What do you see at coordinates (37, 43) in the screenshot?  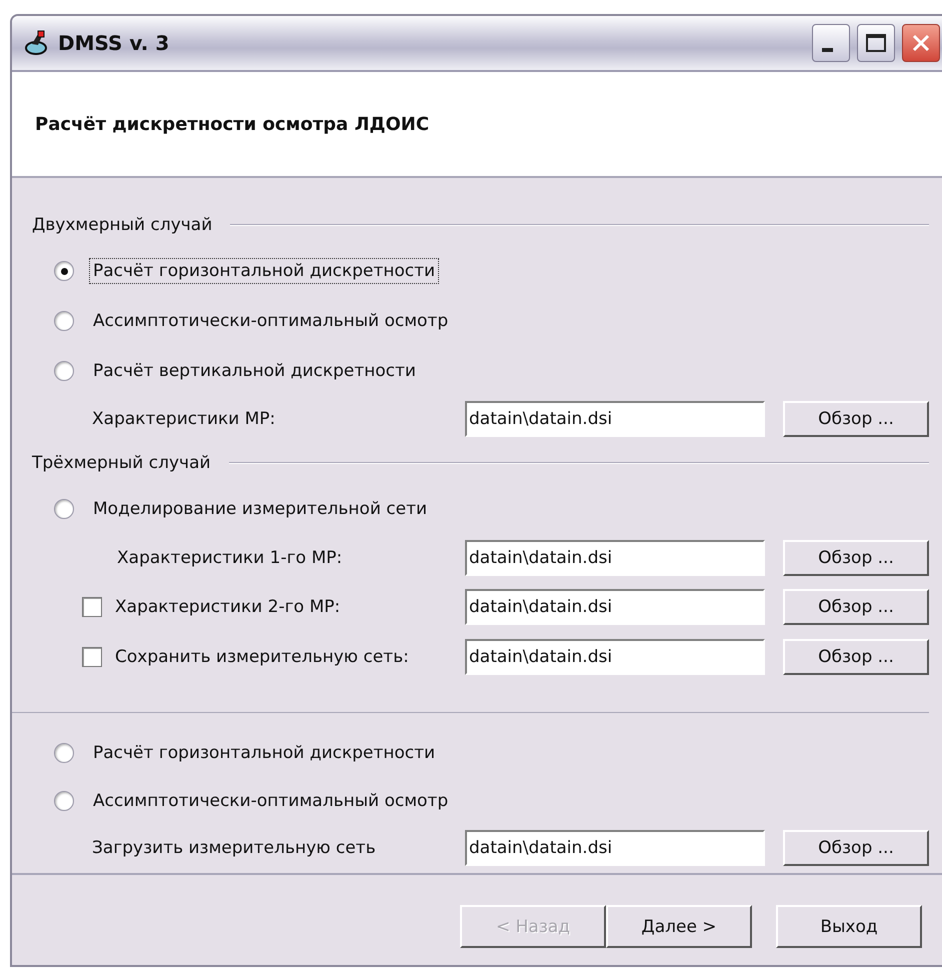 I see `app-icon` at bounding box center [37, 43].